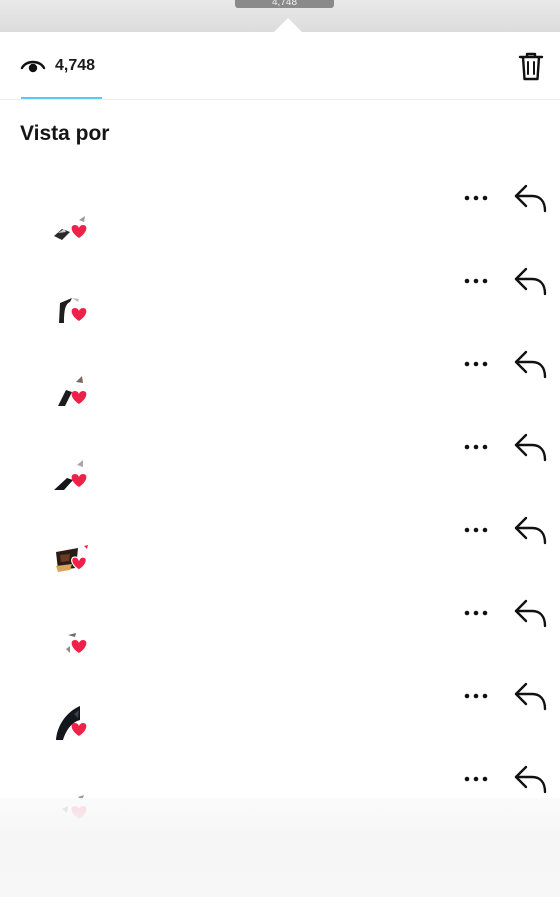 The height and width of the screenshot is (897, 560). I want to click on view-count: 4,748, so click(75, 65).